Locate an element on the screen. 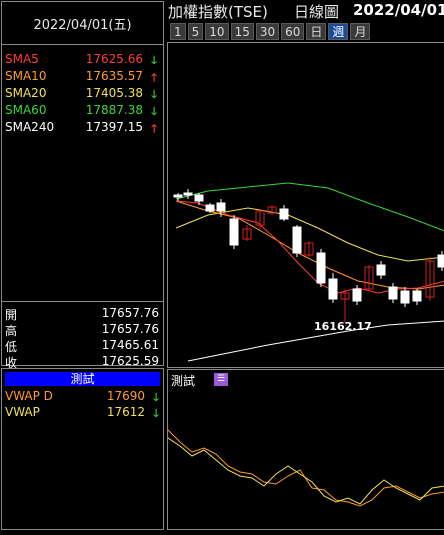 The width and height of the screenshot is (444, 535). period-button-5: 5 is located at coordinates (195, 31).